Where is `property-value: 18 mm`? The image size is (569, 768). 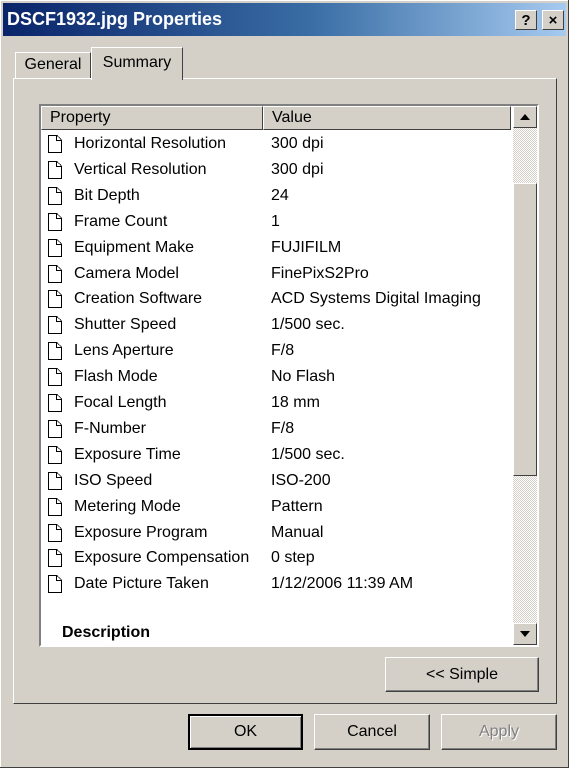 property-value: 18 mm is located at coordinates (295, 402).